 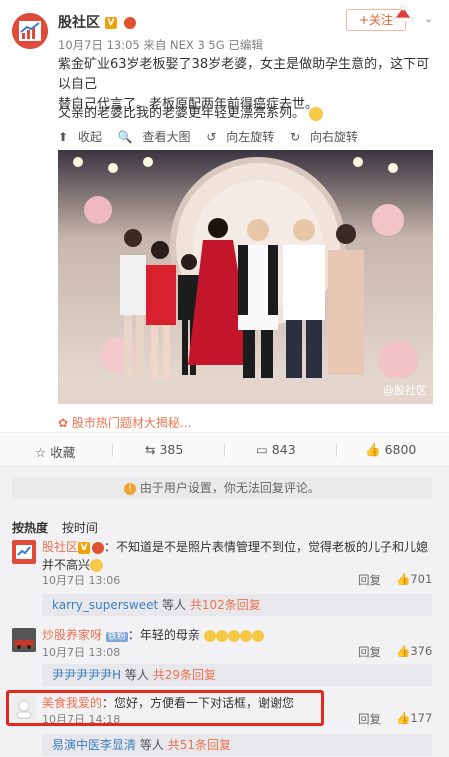 I want to click on zoom-icon: 🔍, so click(x=125, y=137).